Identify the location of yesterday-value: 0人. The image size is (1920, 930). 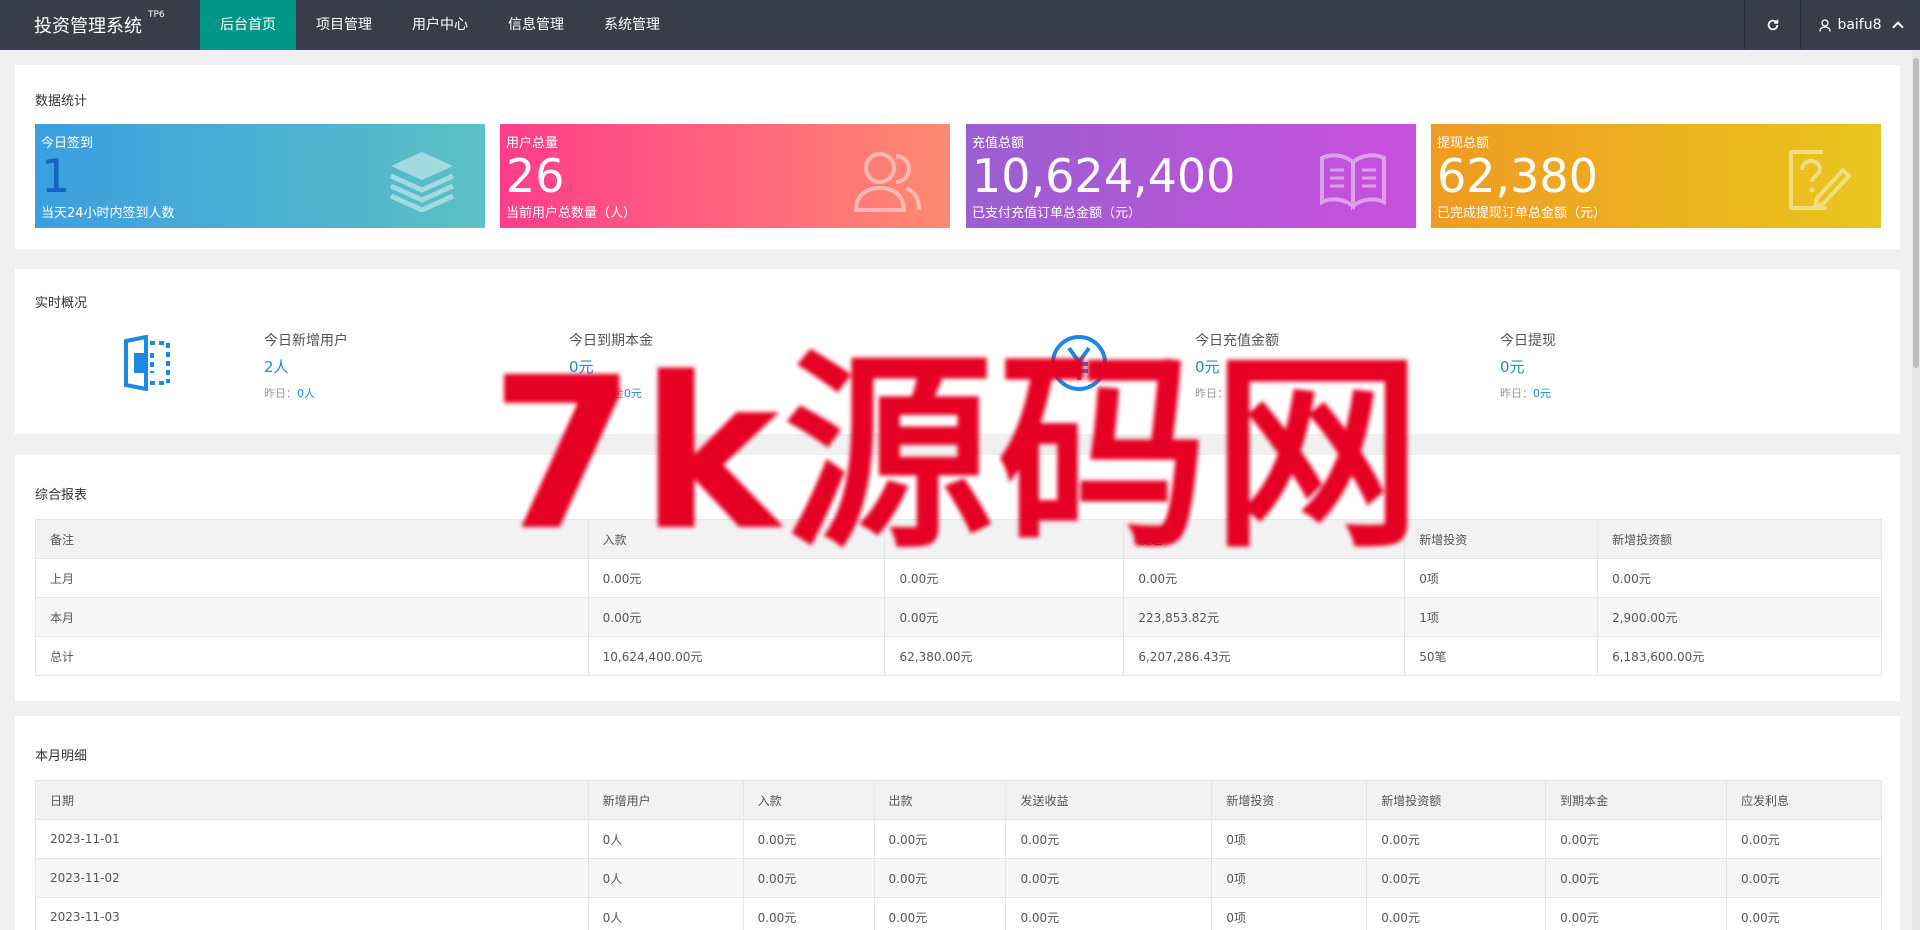
(306, 393).